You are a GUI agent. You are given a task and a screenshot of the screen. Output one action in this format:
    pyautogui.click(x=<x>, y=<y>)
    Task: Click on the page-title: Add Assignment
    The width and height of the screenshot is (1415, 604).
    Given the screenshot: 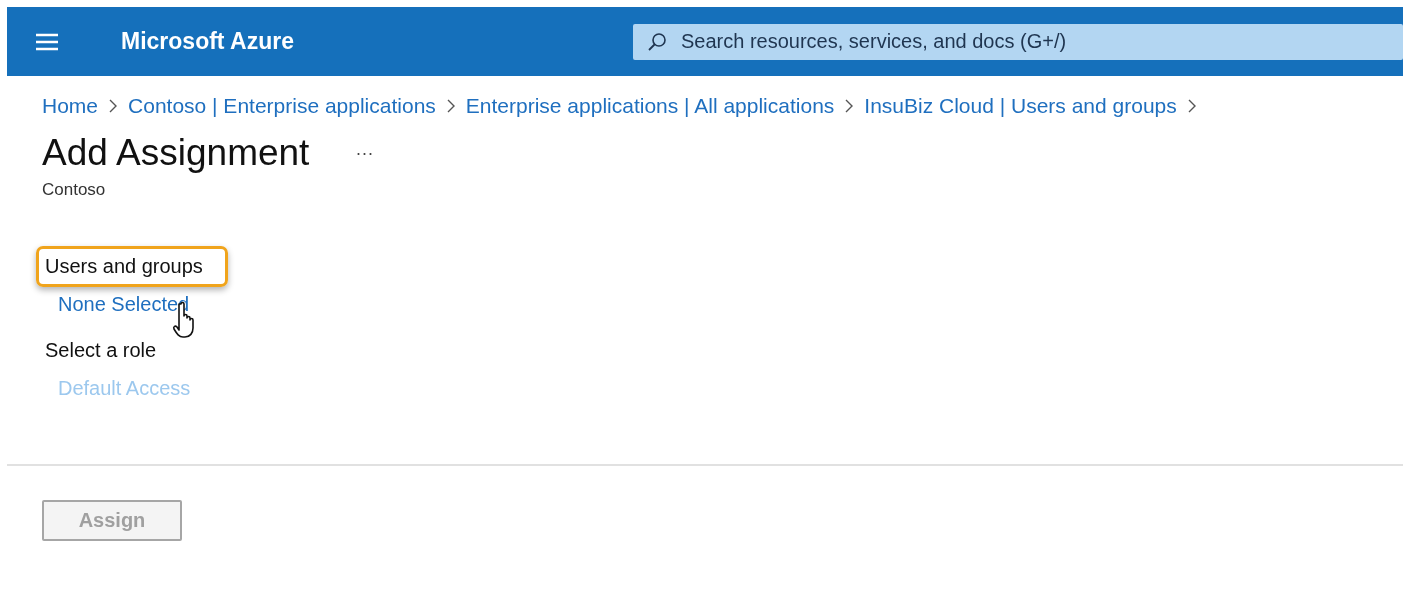 What is the action you would take?
    pyautogui.click(x=176, y=153)
    